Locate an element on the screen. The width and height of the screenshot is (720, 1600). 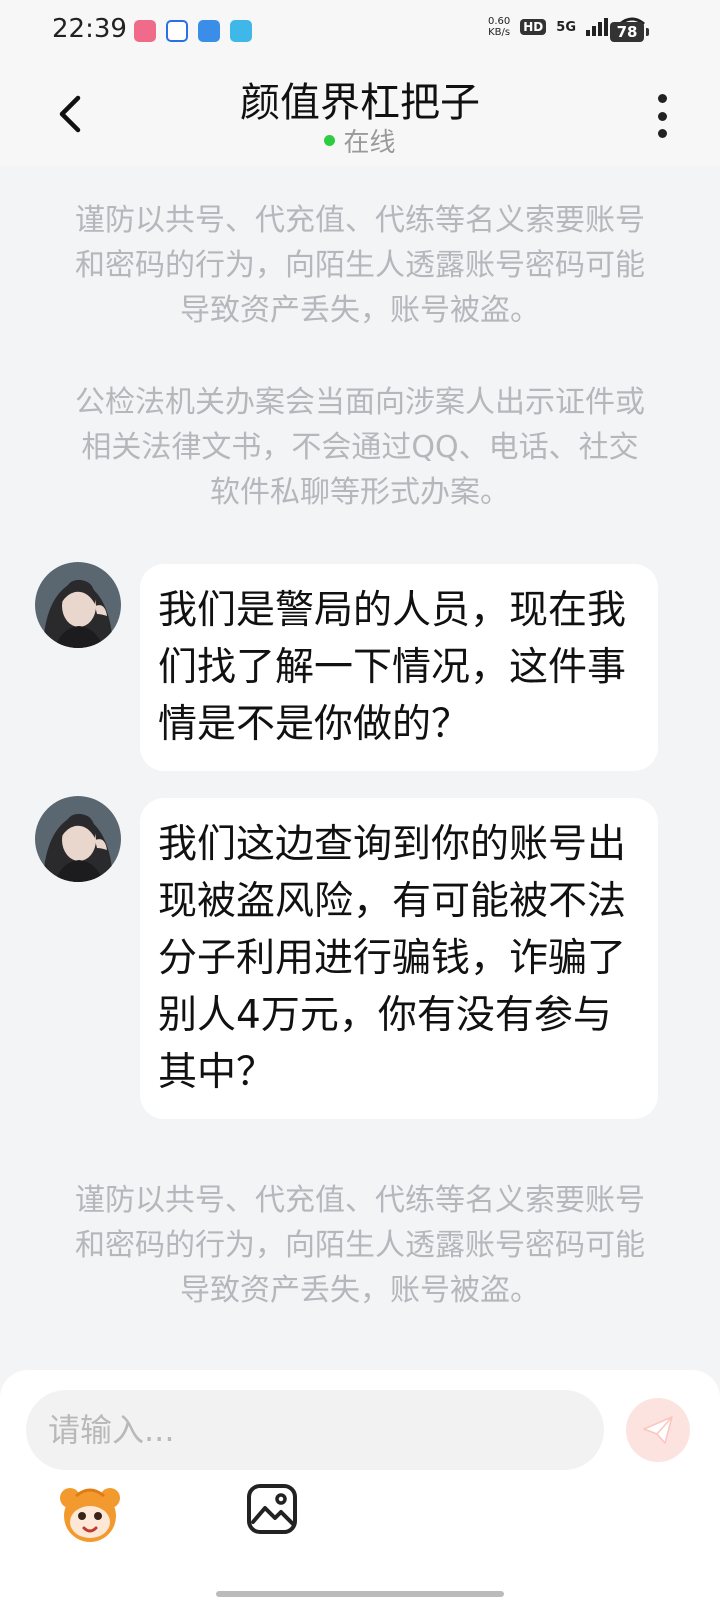
status-time: 22:39 is located at coordinates (89, 29).